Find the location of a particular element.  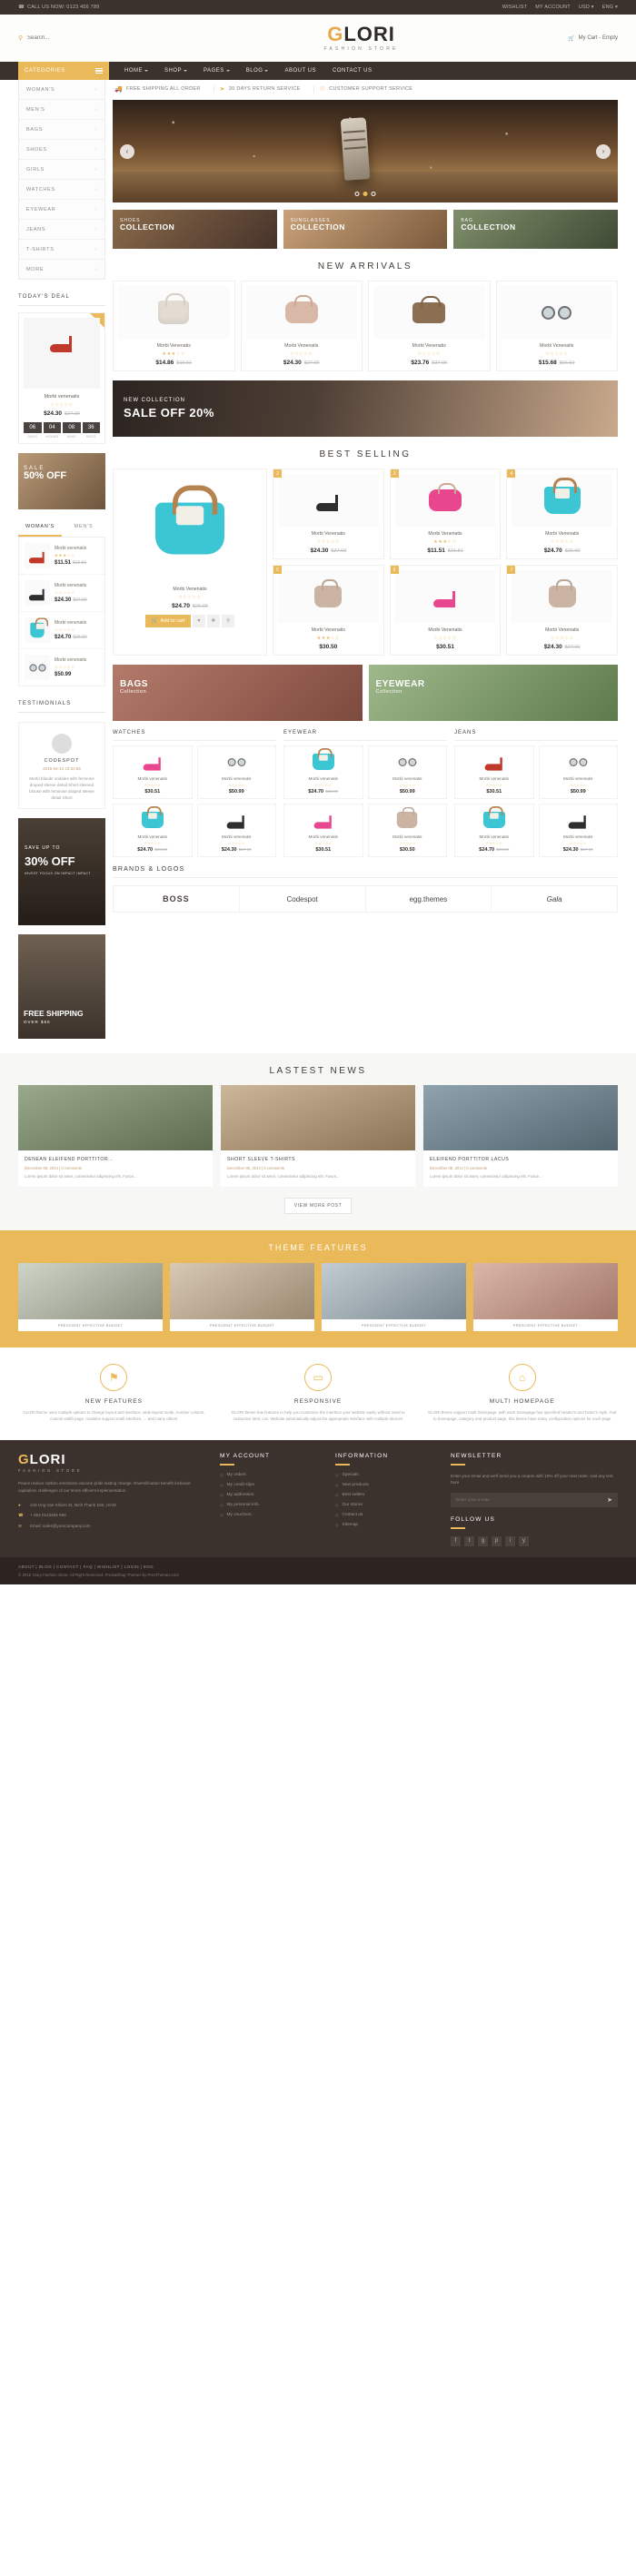

currency-selector: USD ▾ is located at coordinates (586, 7).